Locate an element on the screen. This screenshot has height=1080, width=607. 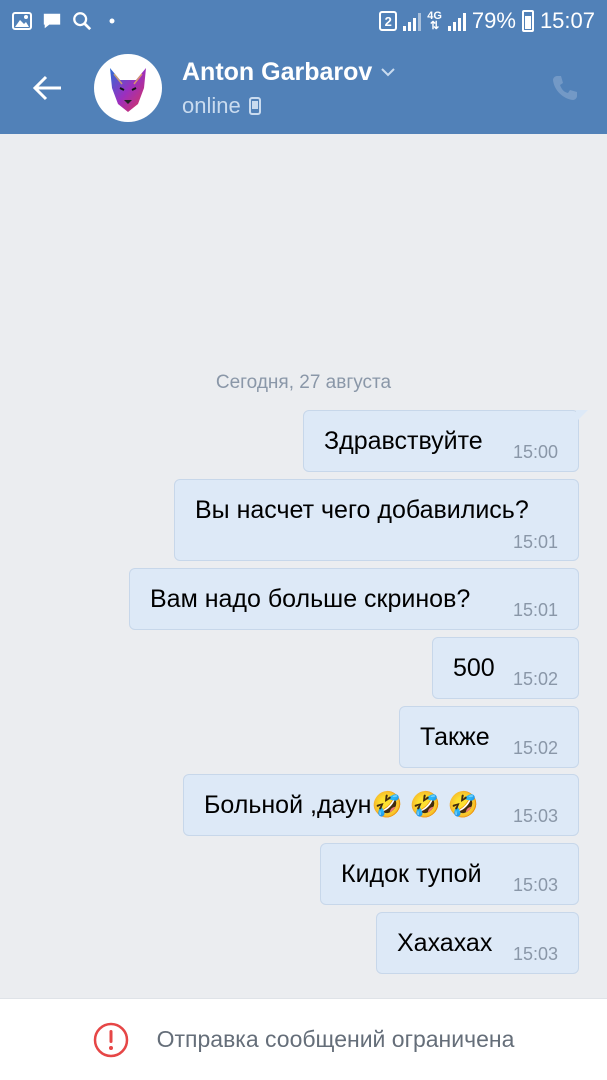
phone-icon is located at coordinates (565, 88).